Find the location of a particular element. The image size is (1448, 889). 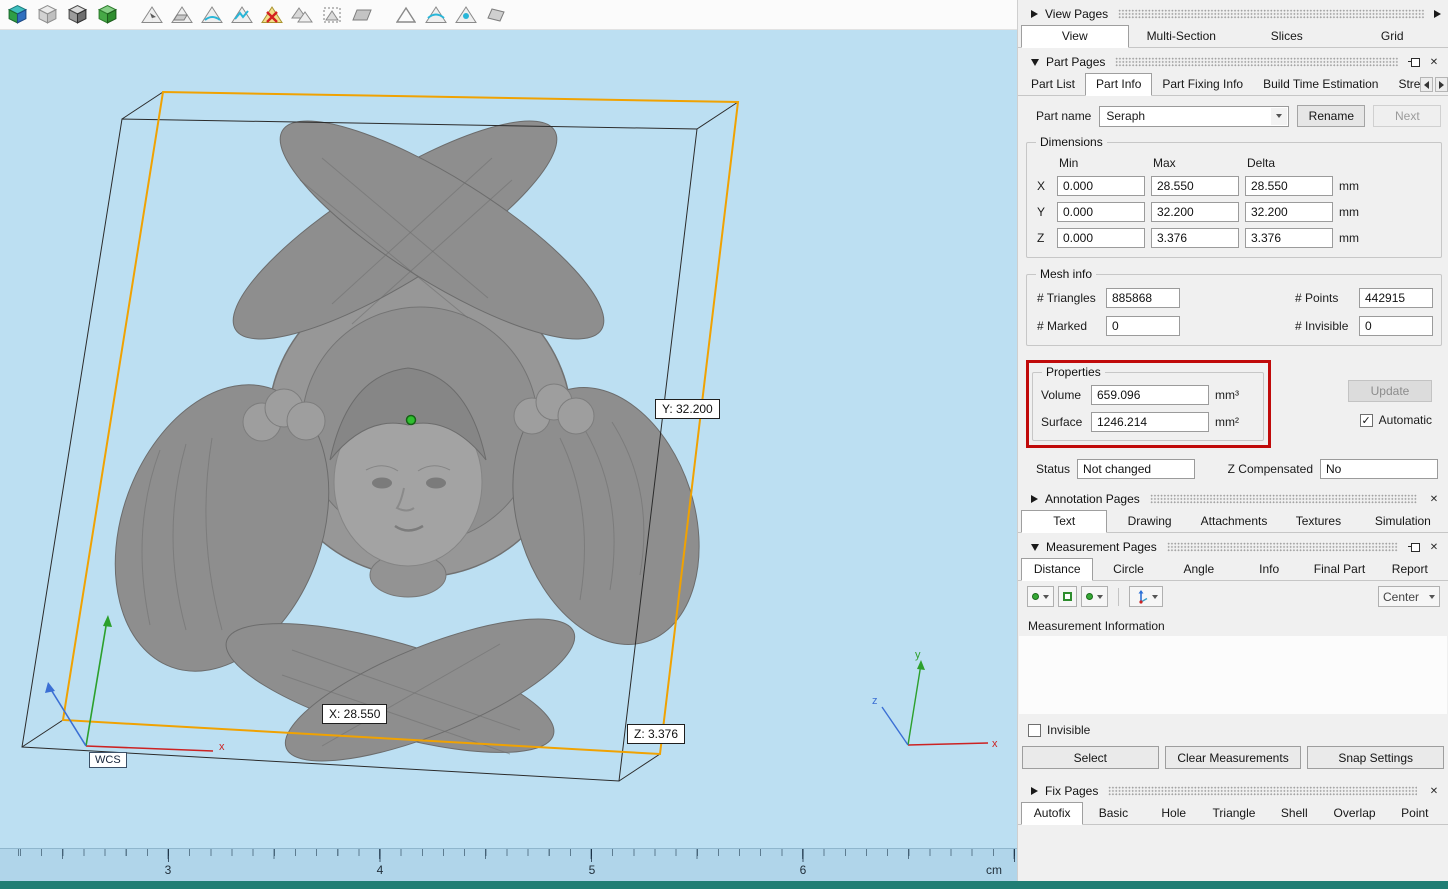

triangle-point-icon is located at coordinates (465, 14).